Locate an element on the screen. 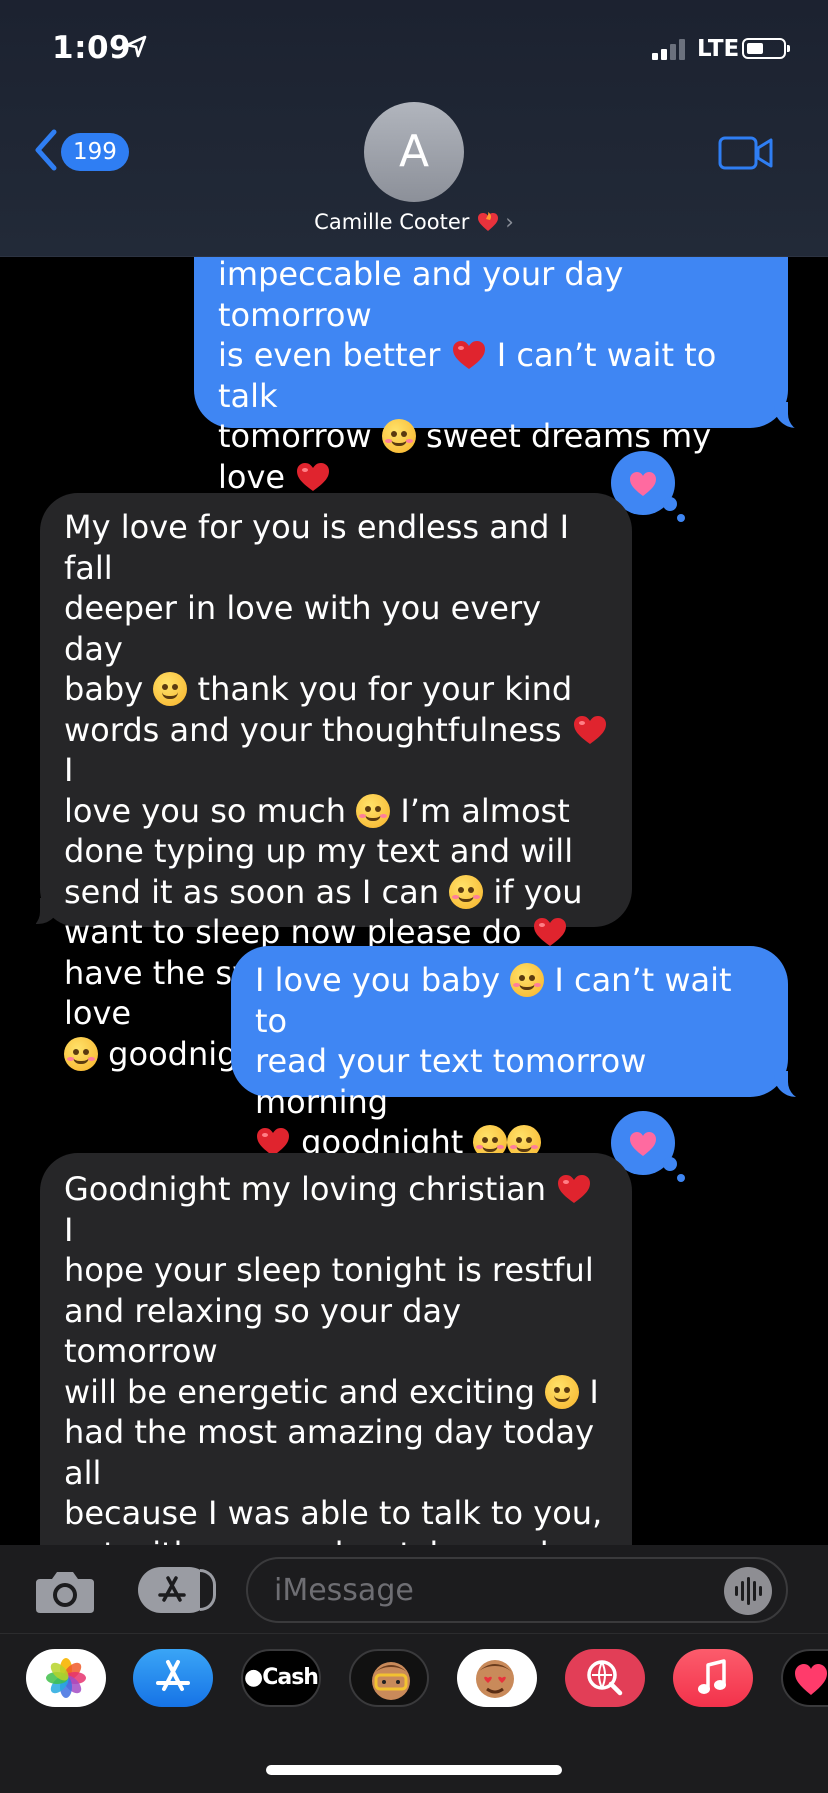 This screenshot has width=828, height=1793. home-indicator is located at coordinates (414, 1770).